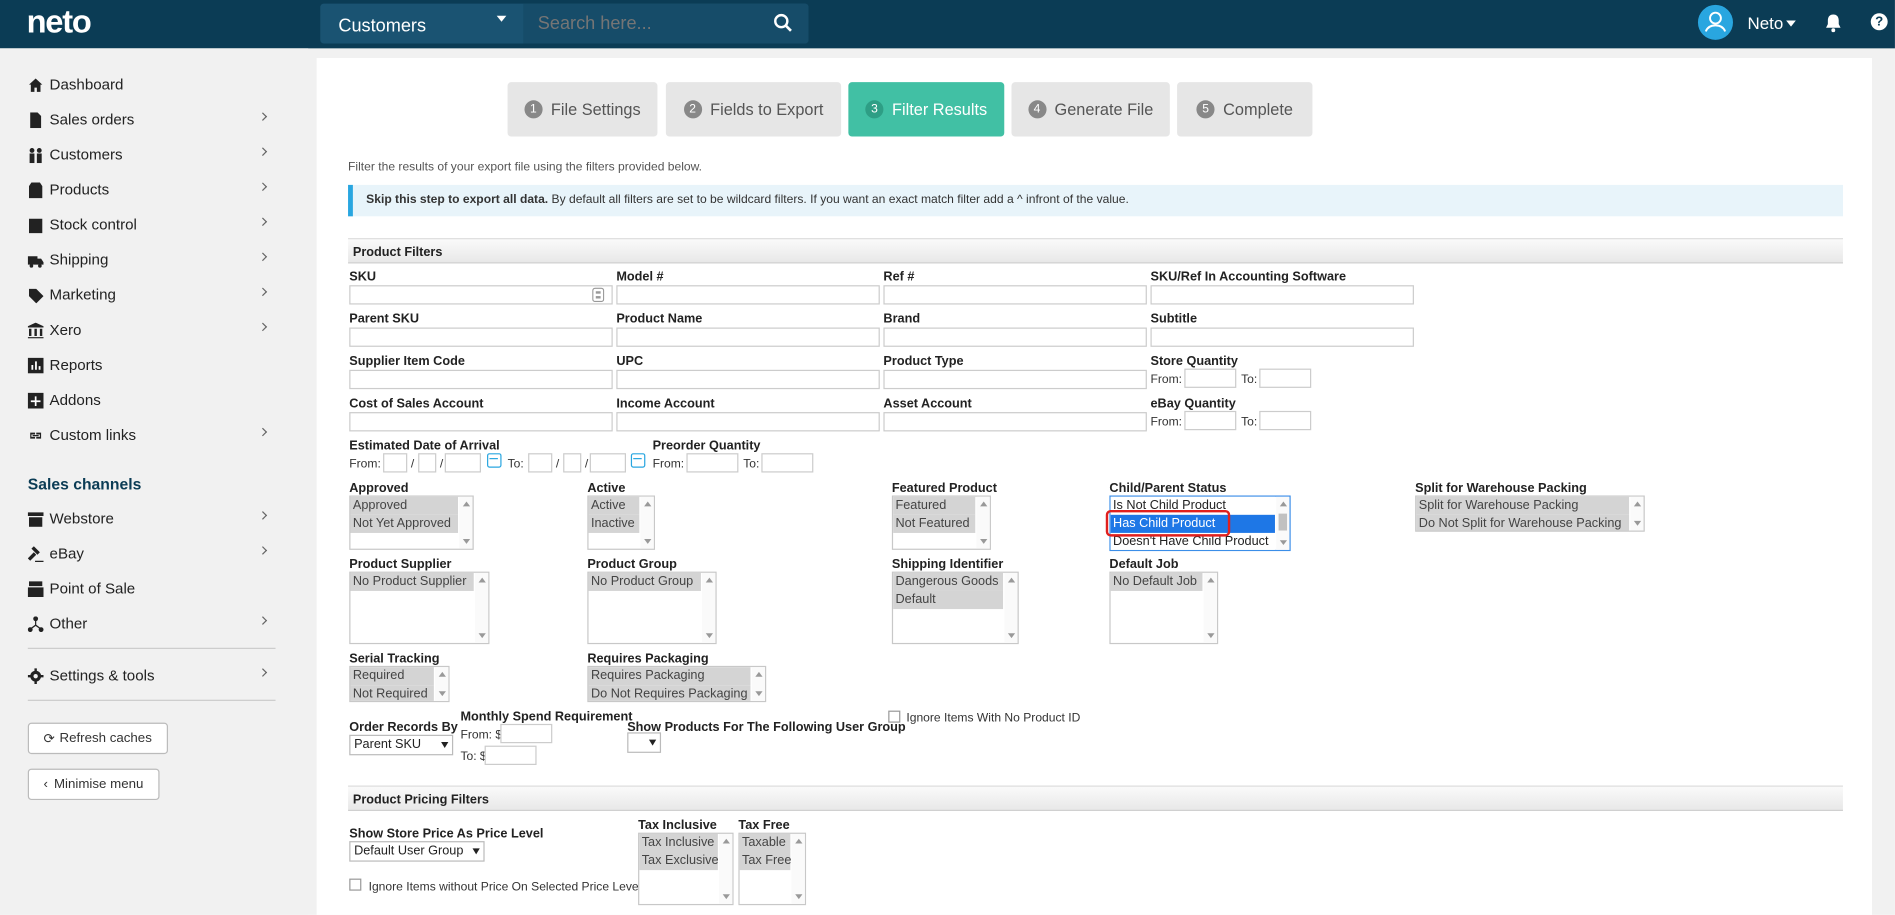 The width and height of the screenshot is (1895, 915). Describe the element at coordinates (572, 463) in the screenshot. I see `eta-to-month` at that location.